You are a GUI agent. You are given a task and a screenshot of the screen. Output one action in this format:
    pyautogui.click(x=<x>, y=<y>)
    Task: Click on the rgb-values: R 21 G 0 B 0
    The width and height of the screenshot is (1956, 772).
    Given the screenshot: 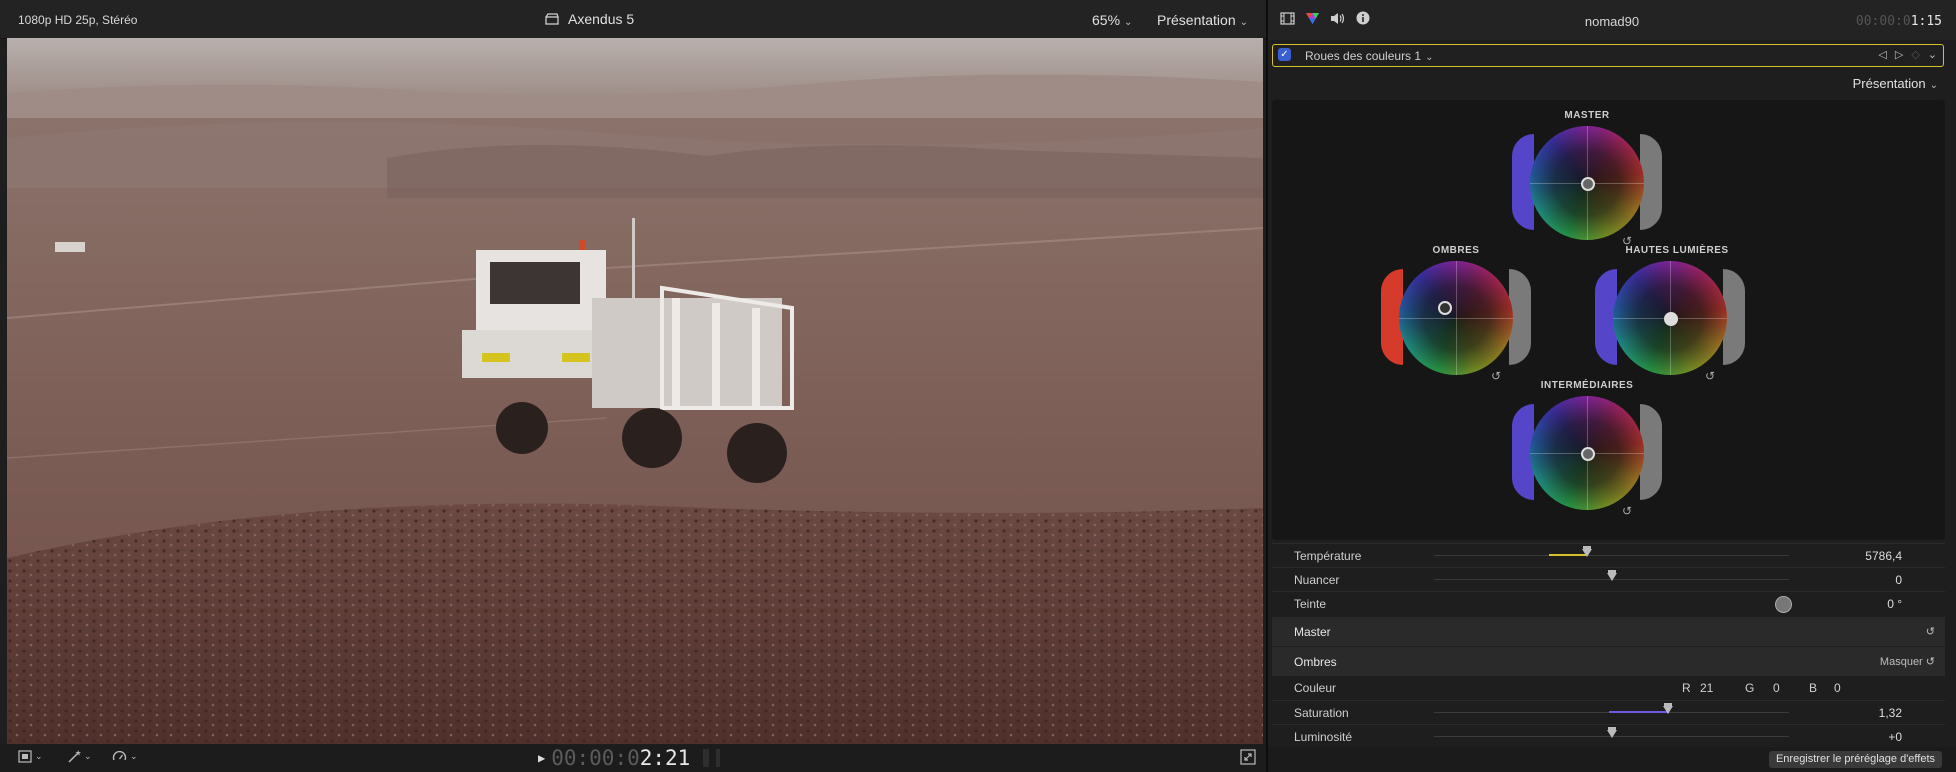 What is the action you would take?
    pyautogui.click(x=1768, y=688)
    